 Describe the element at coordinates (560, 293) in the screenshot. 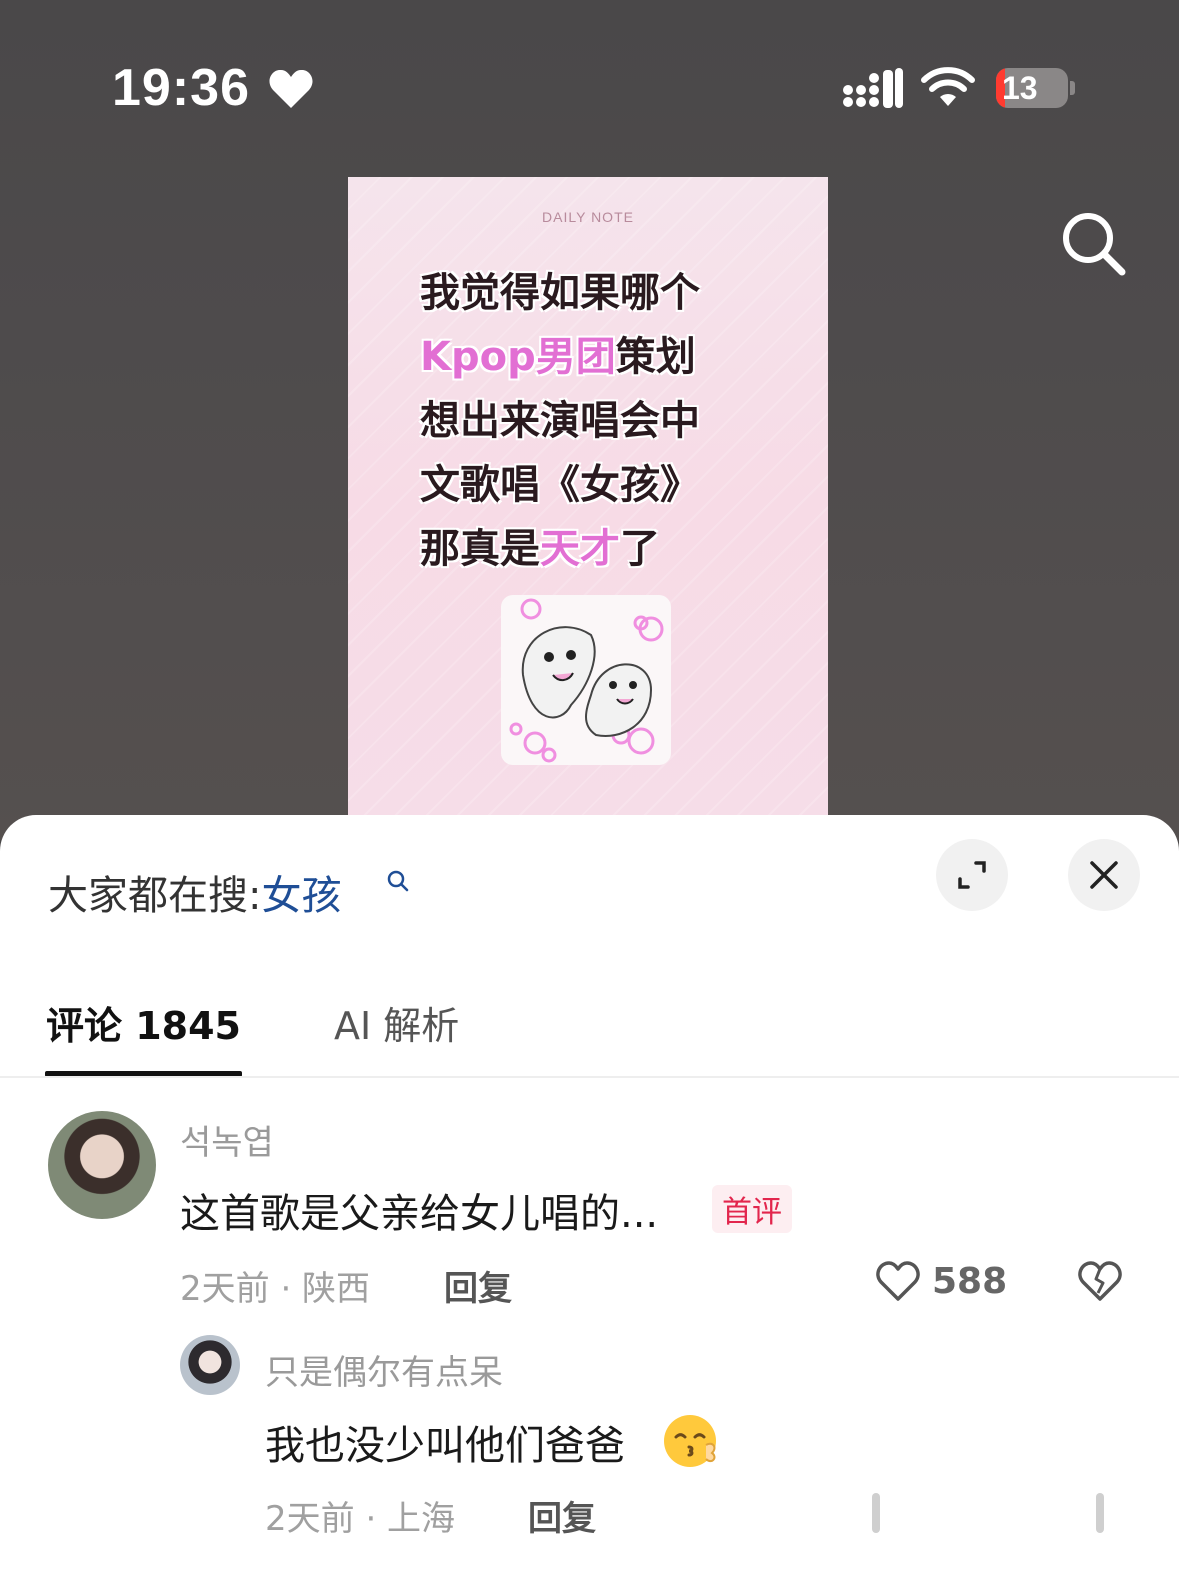

I see `card-text-segment: 我觉得如果哪个` at that location.